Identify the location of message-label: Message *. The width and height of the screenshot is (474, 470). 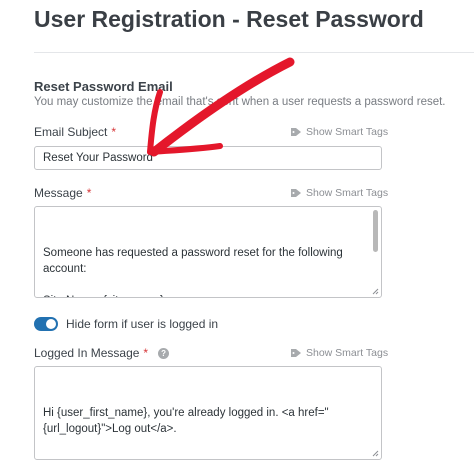
(62, 193).